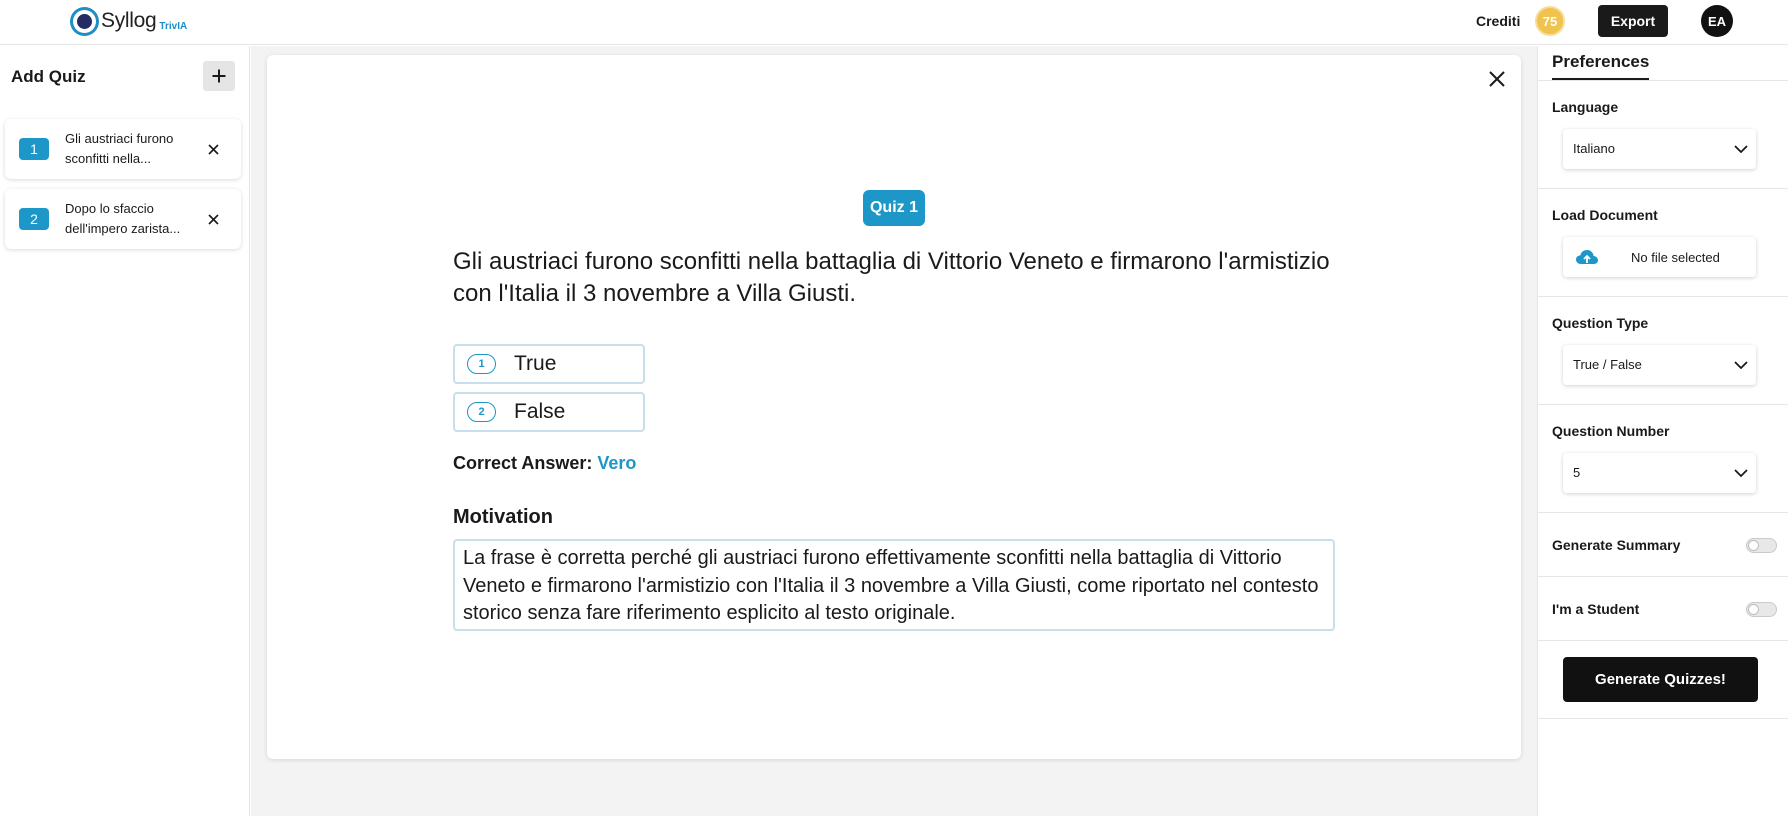  I want to click on load-document-button: No file selected, so click(1659, 257).